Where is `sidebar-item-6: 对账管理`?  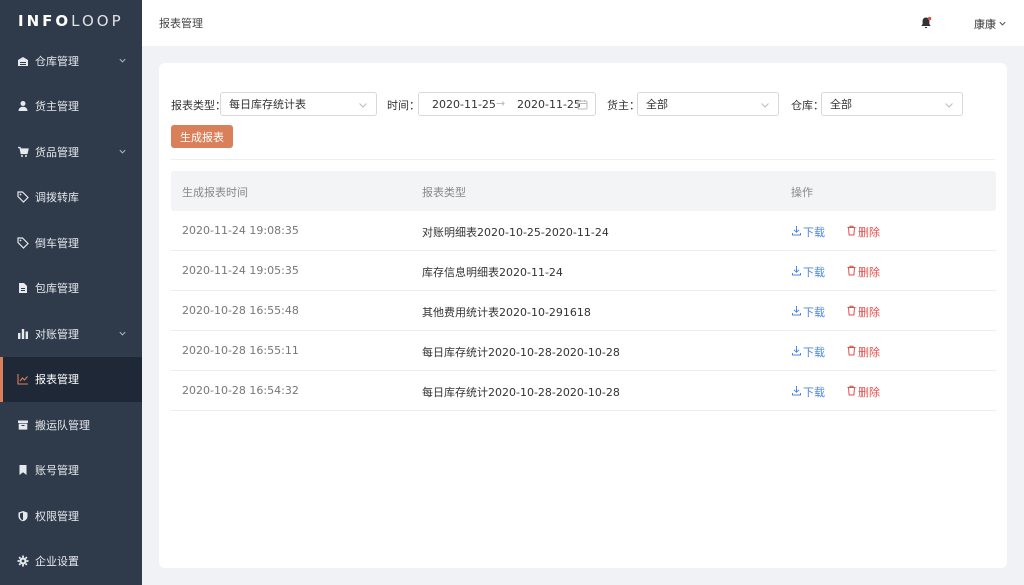
sidebar-item-6: 对账管理 is located at coordinates (71, 334).